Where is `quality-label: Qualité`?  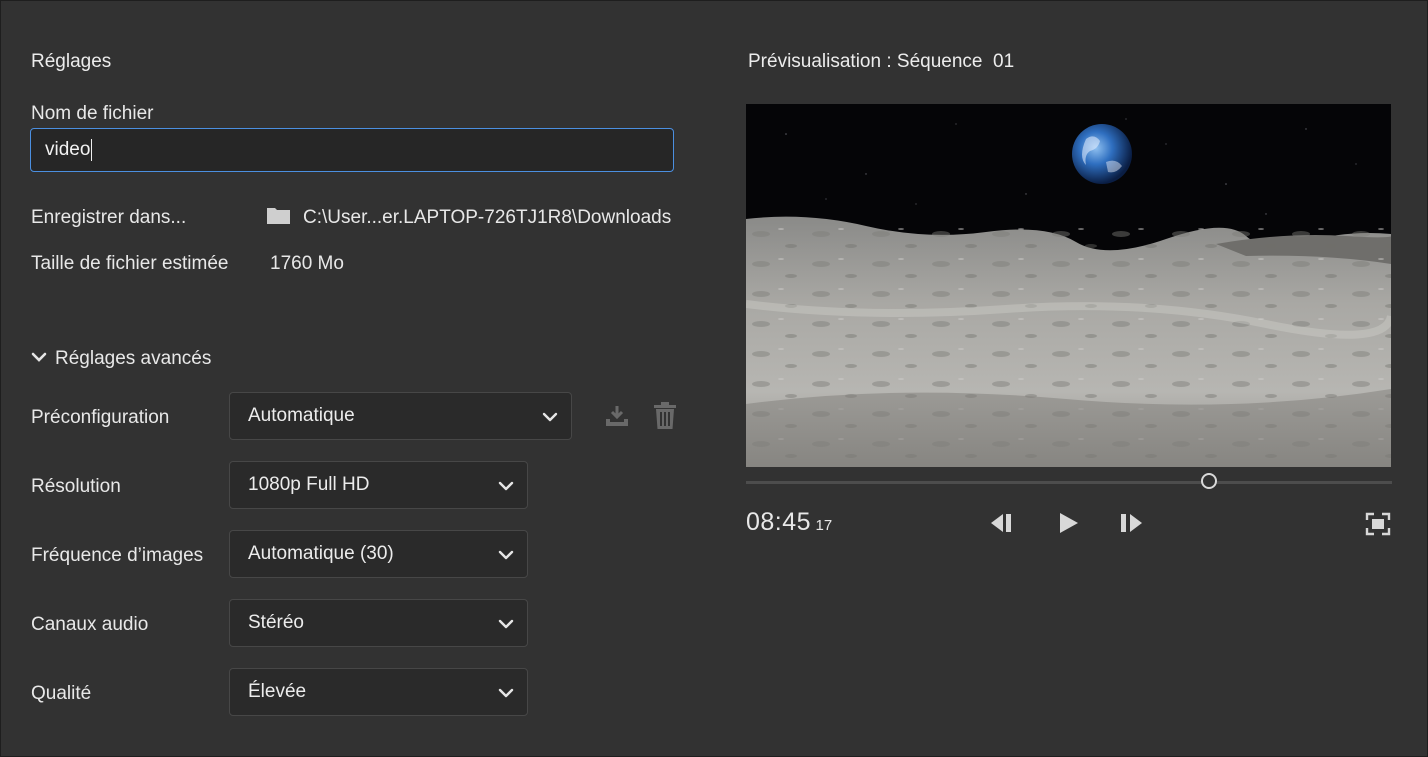 quality-label: Qualité is located at coordinates (61, 693).